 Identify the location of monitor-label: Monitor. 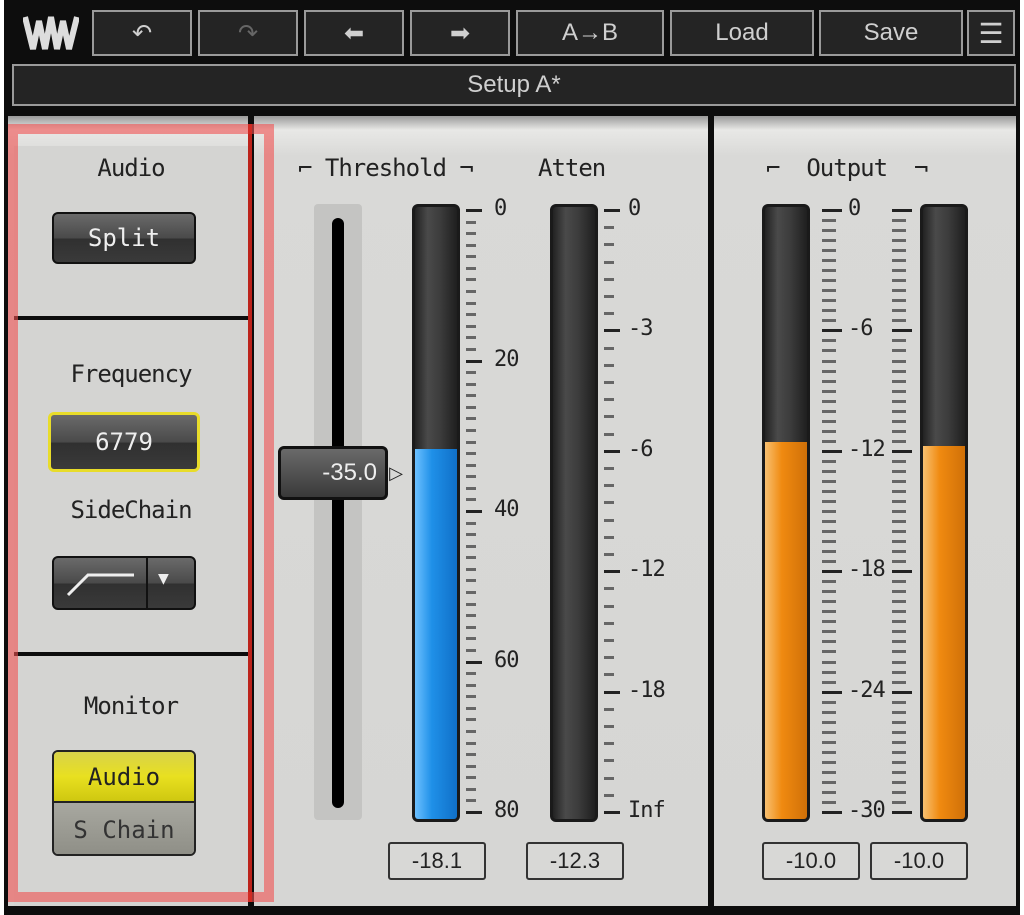
(131, 706).